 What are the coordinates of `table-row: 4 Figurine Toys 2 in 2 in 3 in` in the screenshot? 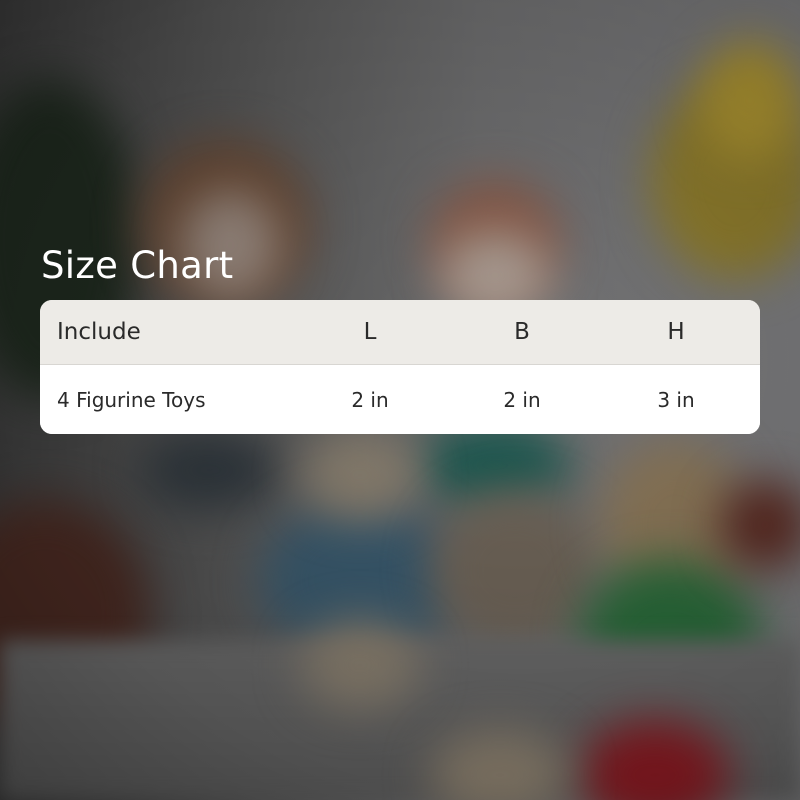 It's located at (400, 399).